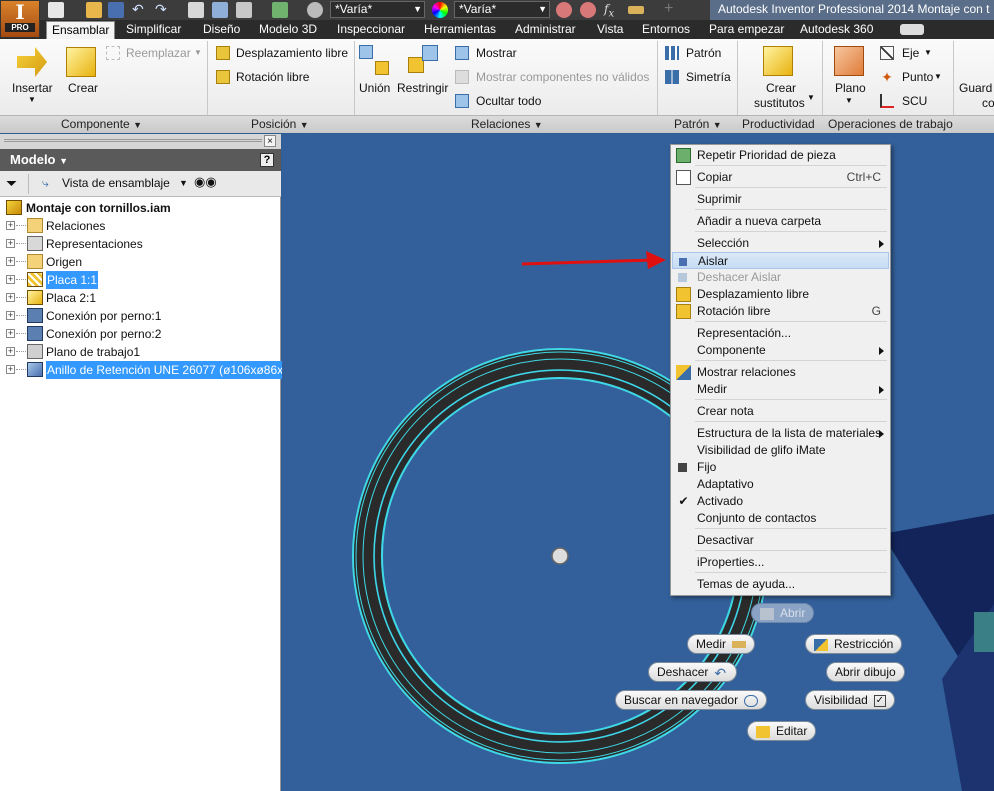  Describe the element at coordinates (220, 10) in the screenshot. I see `return-icon` at that location.